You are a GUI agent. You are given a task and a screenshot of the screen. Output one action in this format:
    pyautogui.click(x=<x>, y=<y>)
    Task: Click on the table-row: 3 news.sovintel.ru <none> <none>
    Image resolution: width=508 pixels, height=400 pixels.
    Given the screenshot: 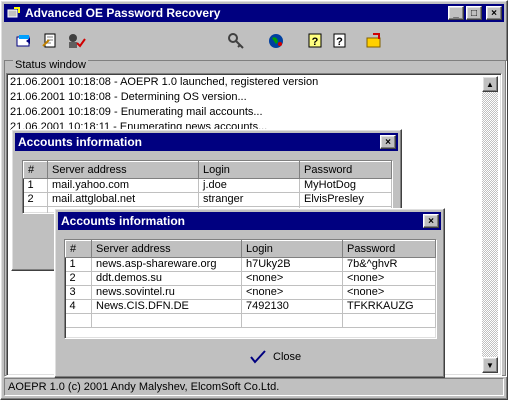 What is the action you would take?
    pyautogui.click(x=250, y=292)
    